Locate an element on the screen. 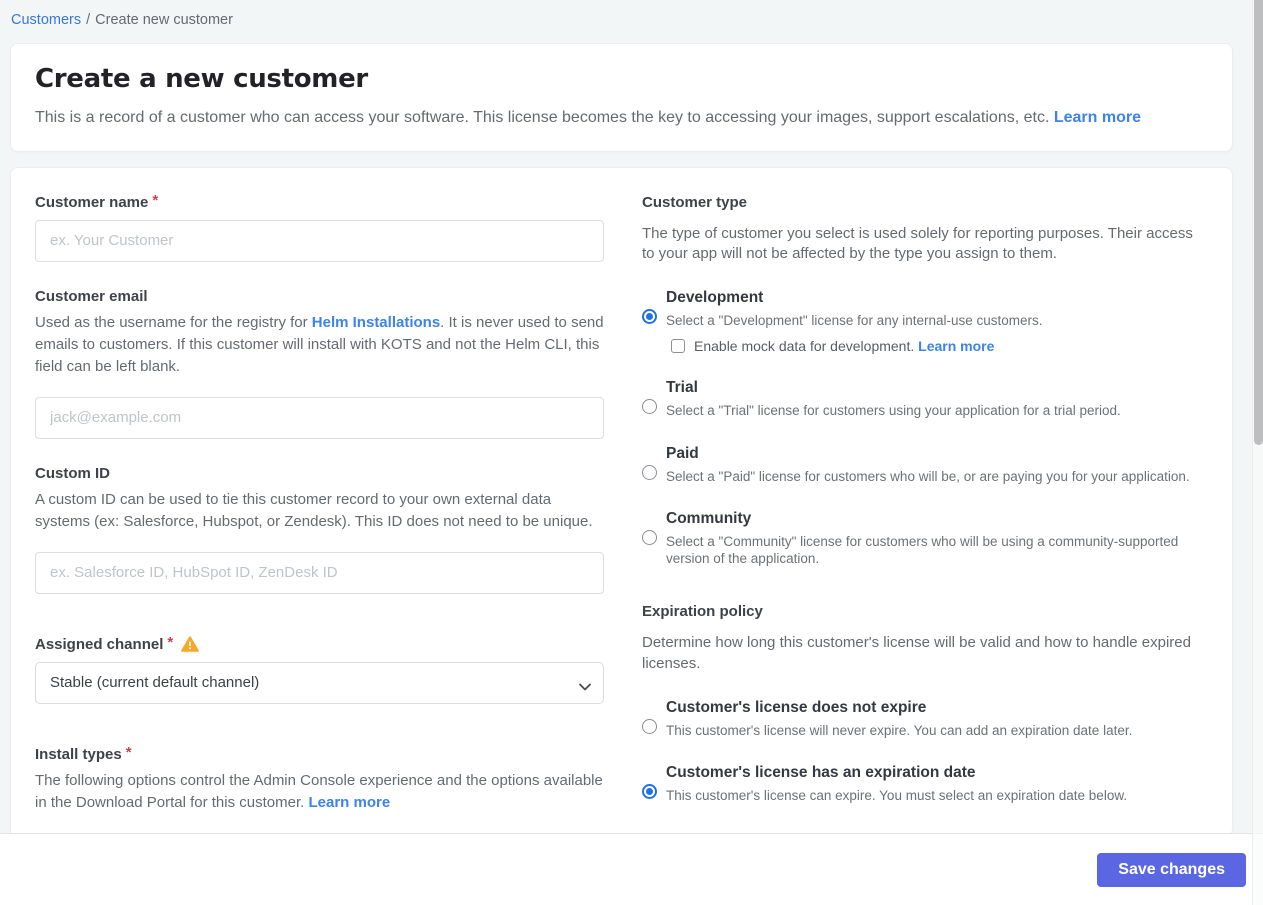 This screenshot has height=905, width=1263. paid-option-label: Paid is located at coordinates (928, 454).